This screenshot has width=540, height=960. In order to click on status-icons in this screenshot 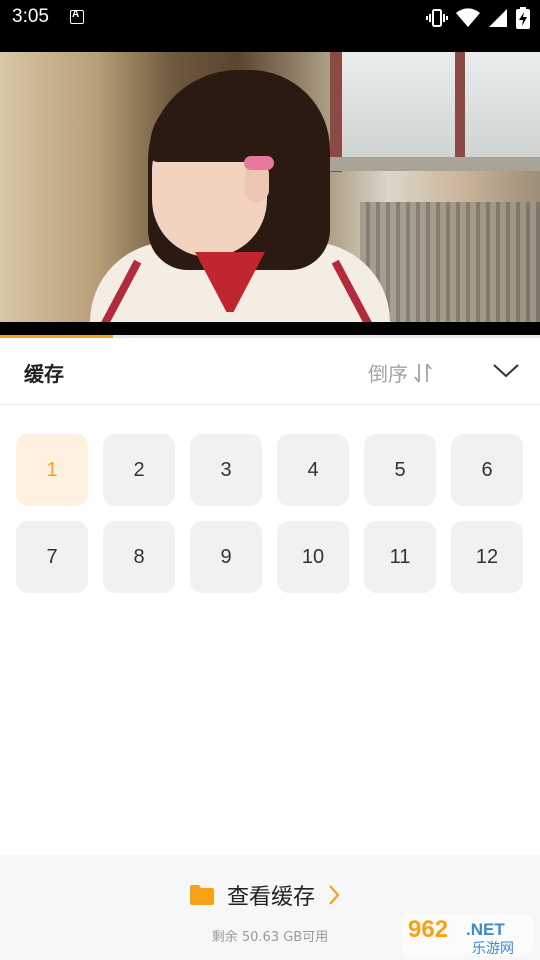, I will do `click(478, 18)`.